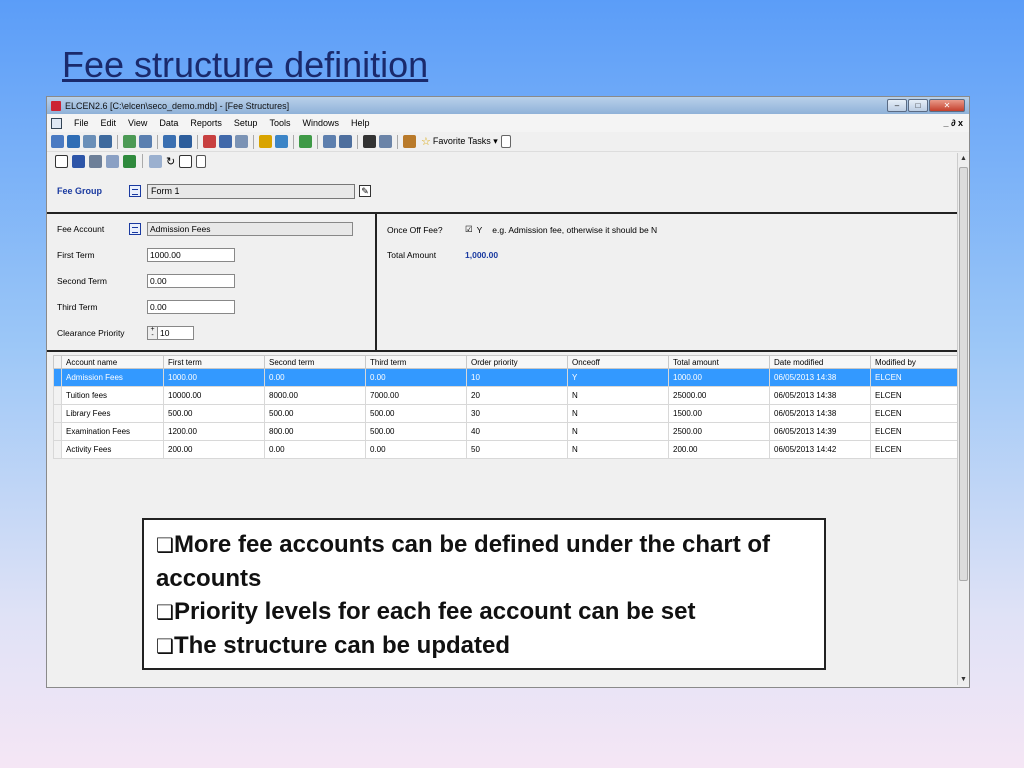 The height and width of the screenshot is (768, 1024). I want to click on second-term-field: 0.00, so click(191, 281).